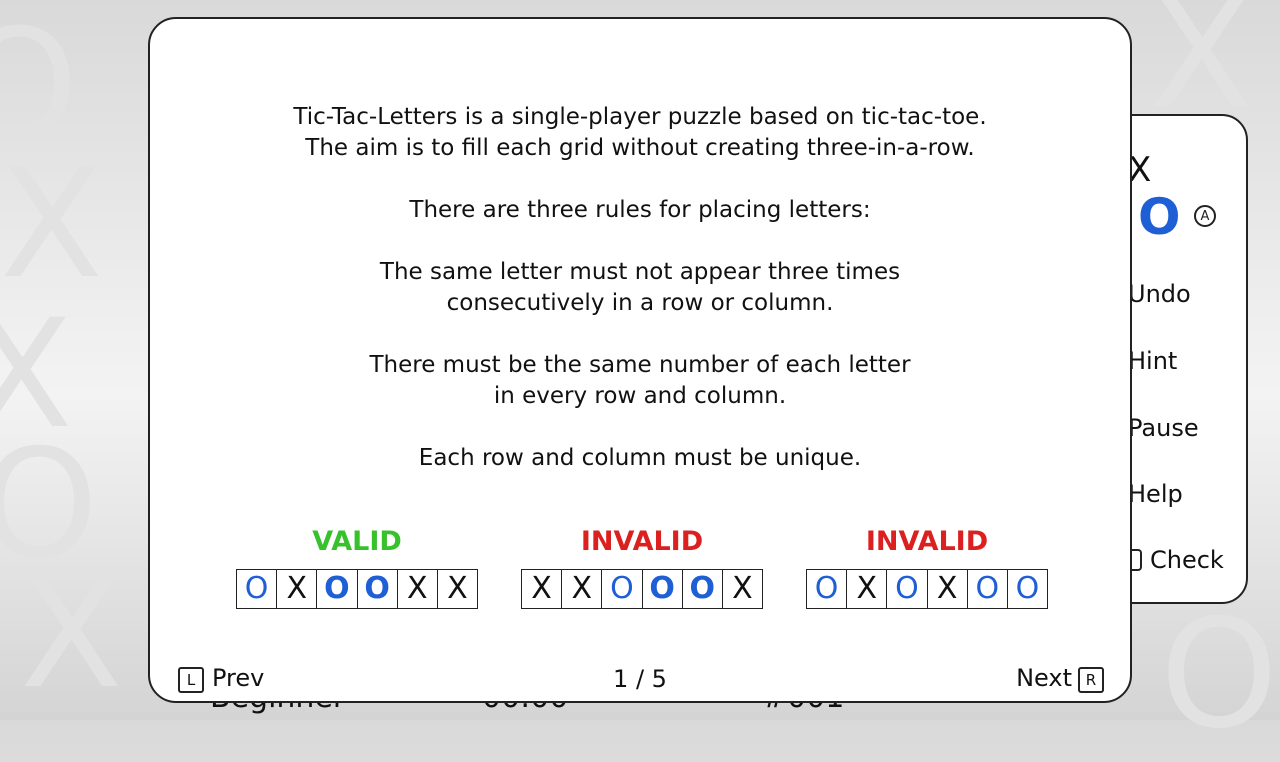 The height and width of the screenshot is (762, 1280). What do you see at coordinates (1044, 678) in the screenshot?
I see `next-label: Next` at bounding box center [1044, 678].